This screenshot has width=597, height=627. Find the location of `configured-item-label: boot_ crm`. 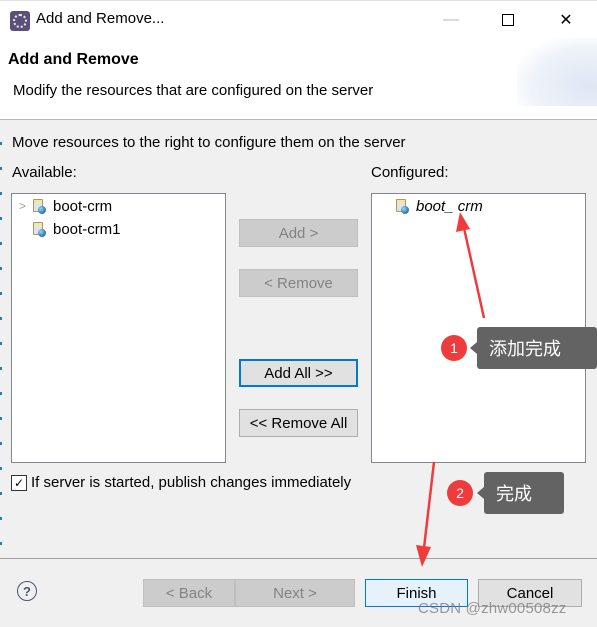

configured-item-label: boot_ crm is located at coordinates (449, 206).